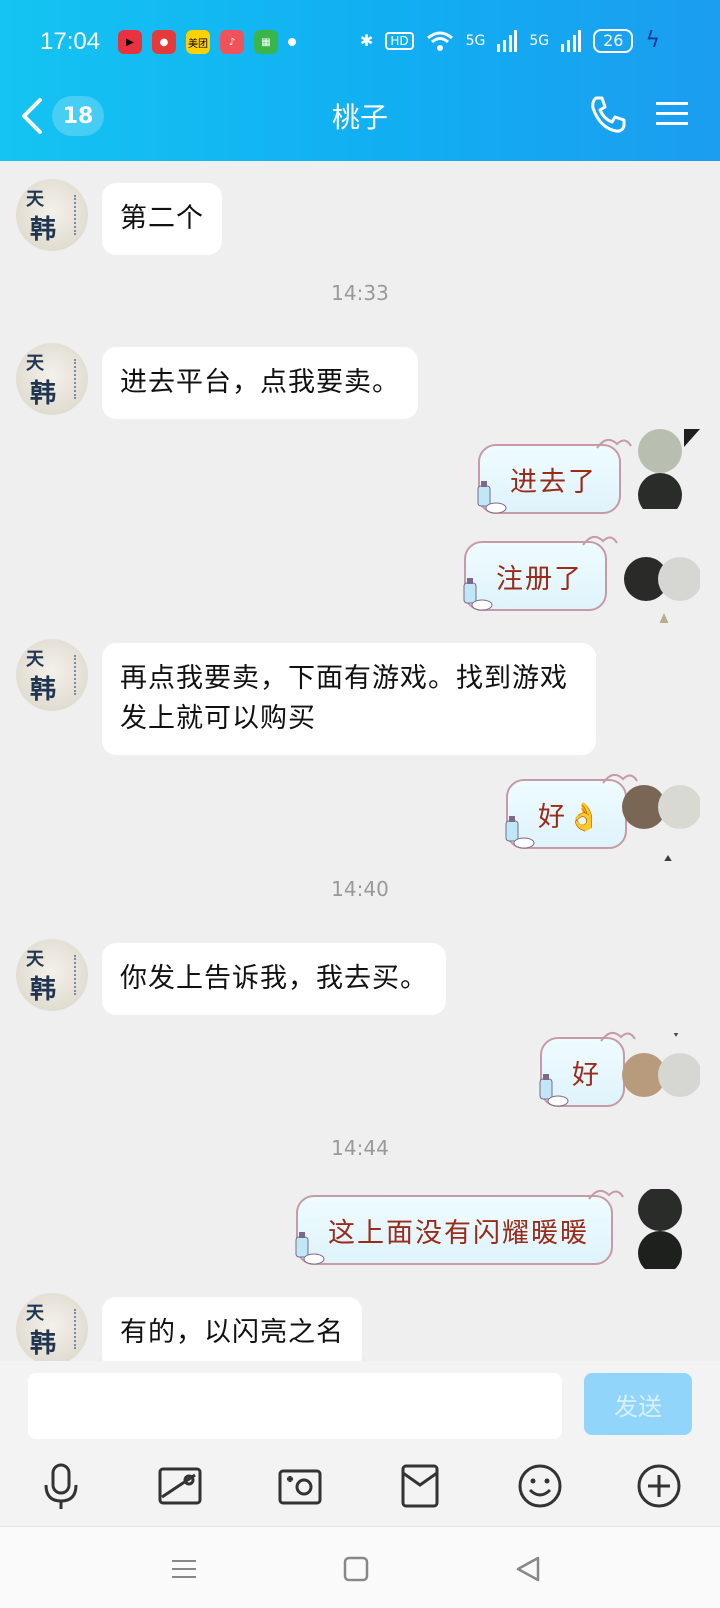 The image size is (720, 1608). Describe the element at coordinates (586, 1075) in the screenshot. I see `message-text: 好` at that location.